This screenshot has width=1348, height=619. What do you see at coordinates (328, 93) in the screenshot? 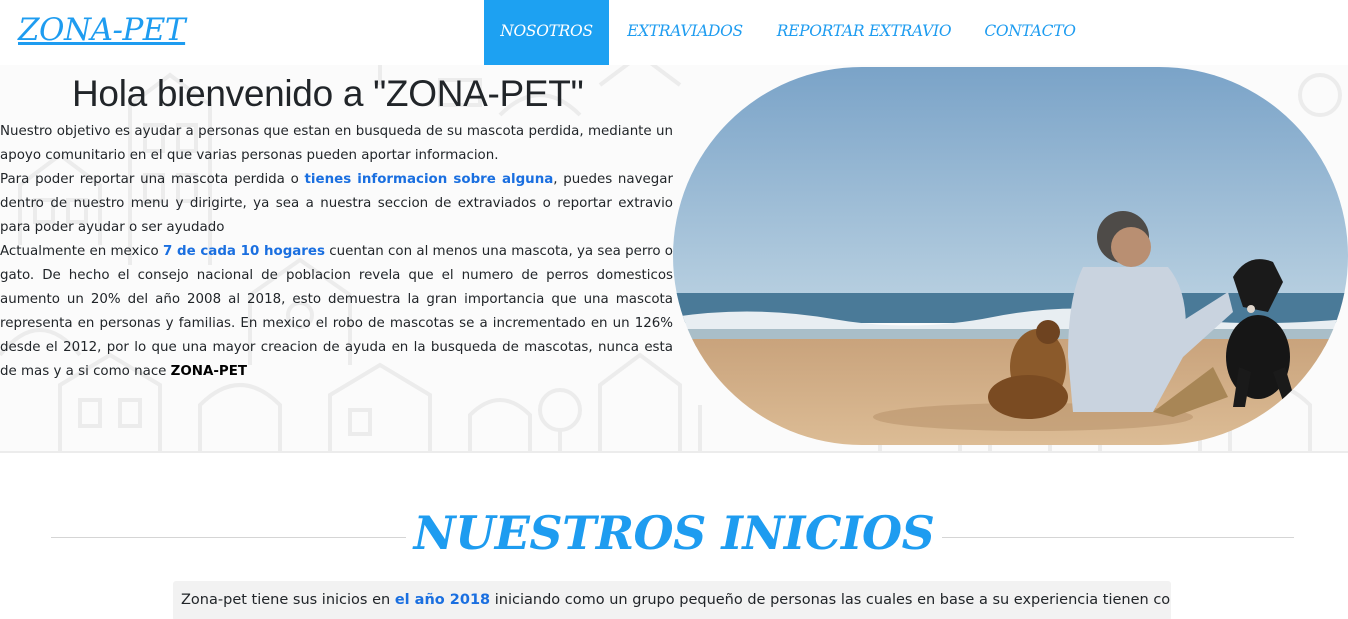
I see `hero-title: Hola bienvenido a "ZONA-PET"` at bounding box center [328, 93].